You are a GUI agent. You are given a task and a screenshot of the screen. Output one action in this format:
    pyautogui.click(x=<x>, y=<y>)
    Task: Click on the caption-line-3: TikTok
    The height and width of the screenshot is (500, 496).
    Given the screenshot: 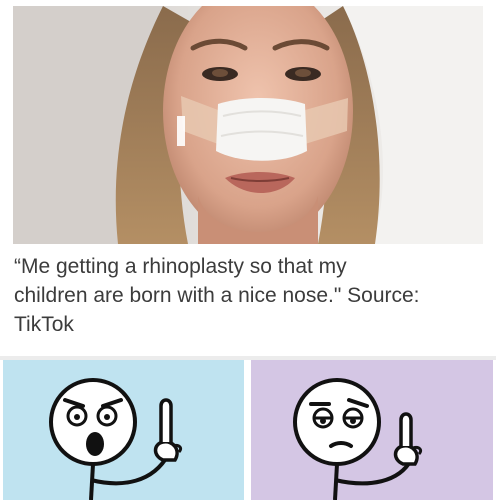 What is the action you would take?
    pyautogui.click(x=44, y=324)
    